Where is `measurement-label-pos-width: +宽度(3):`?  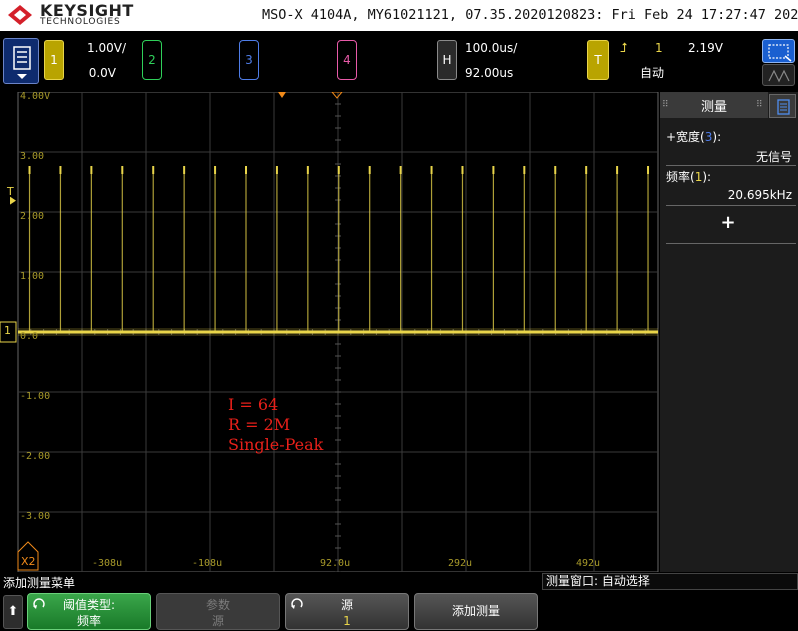 measurement-label-pos-width: +宽度(3): is located at coordinates (693, 136).